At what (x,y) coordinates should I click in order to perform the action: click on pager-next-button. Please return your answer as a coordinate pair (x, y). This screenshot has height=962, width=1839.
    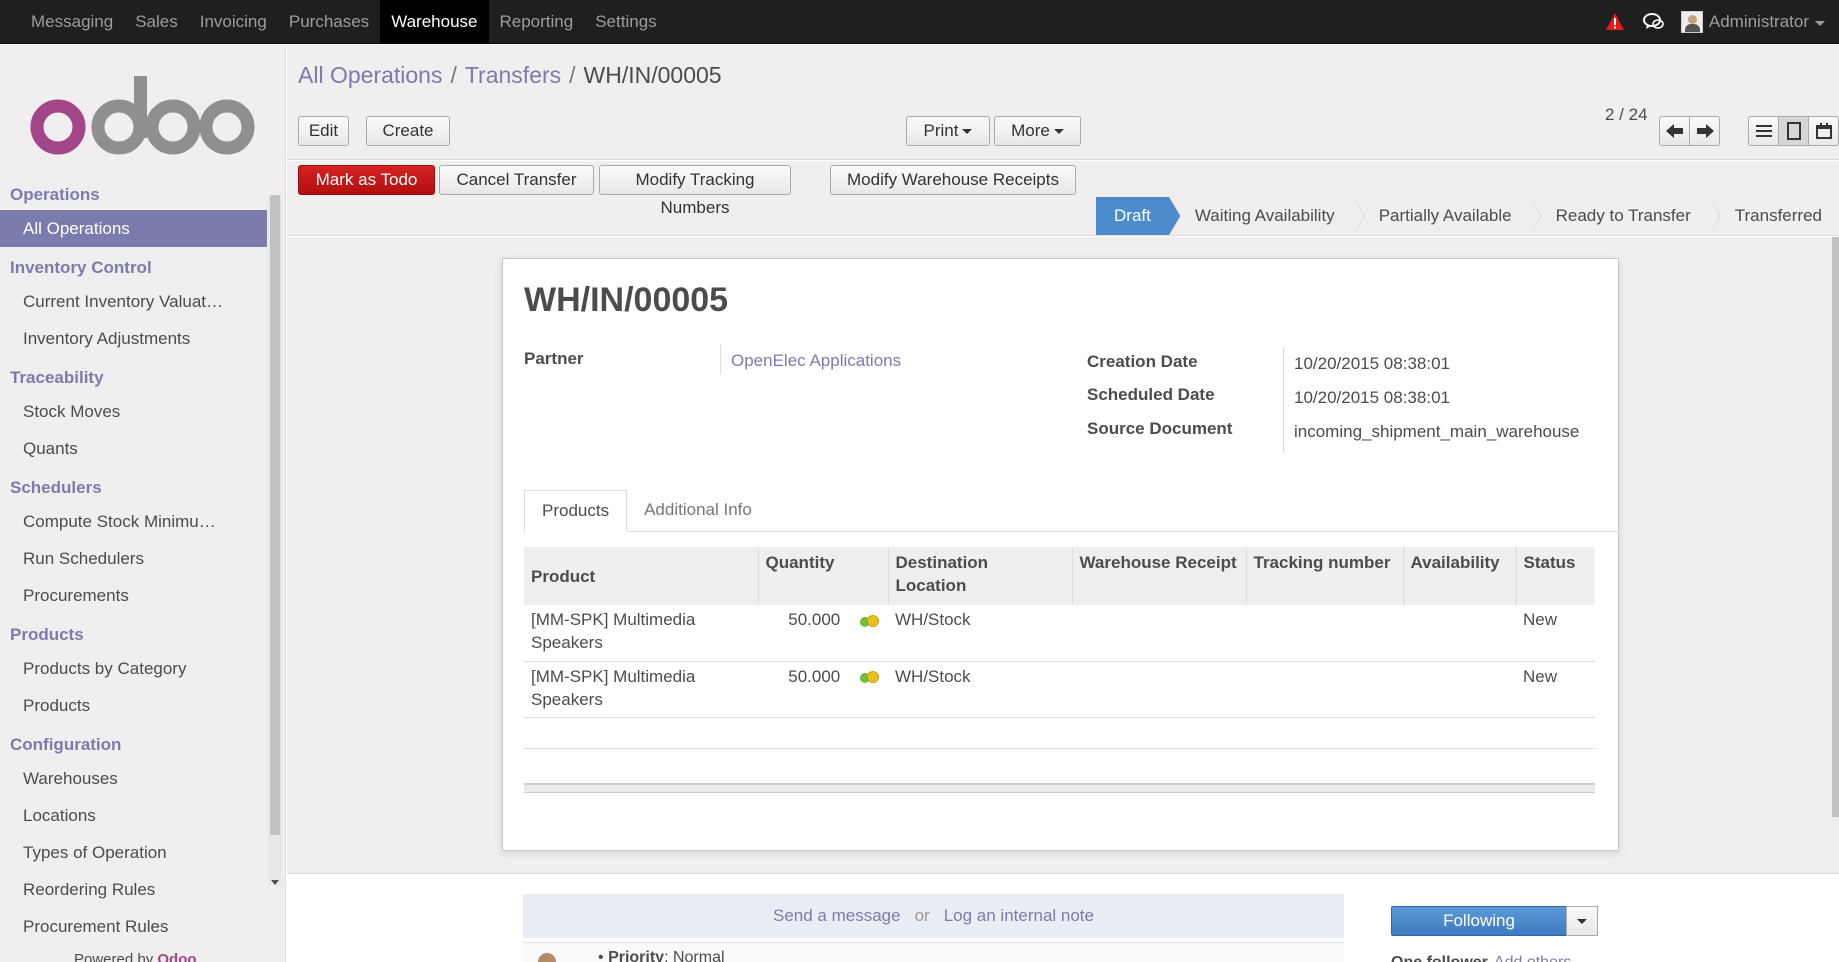
    Looking at the image, I should click on (1704, 131).